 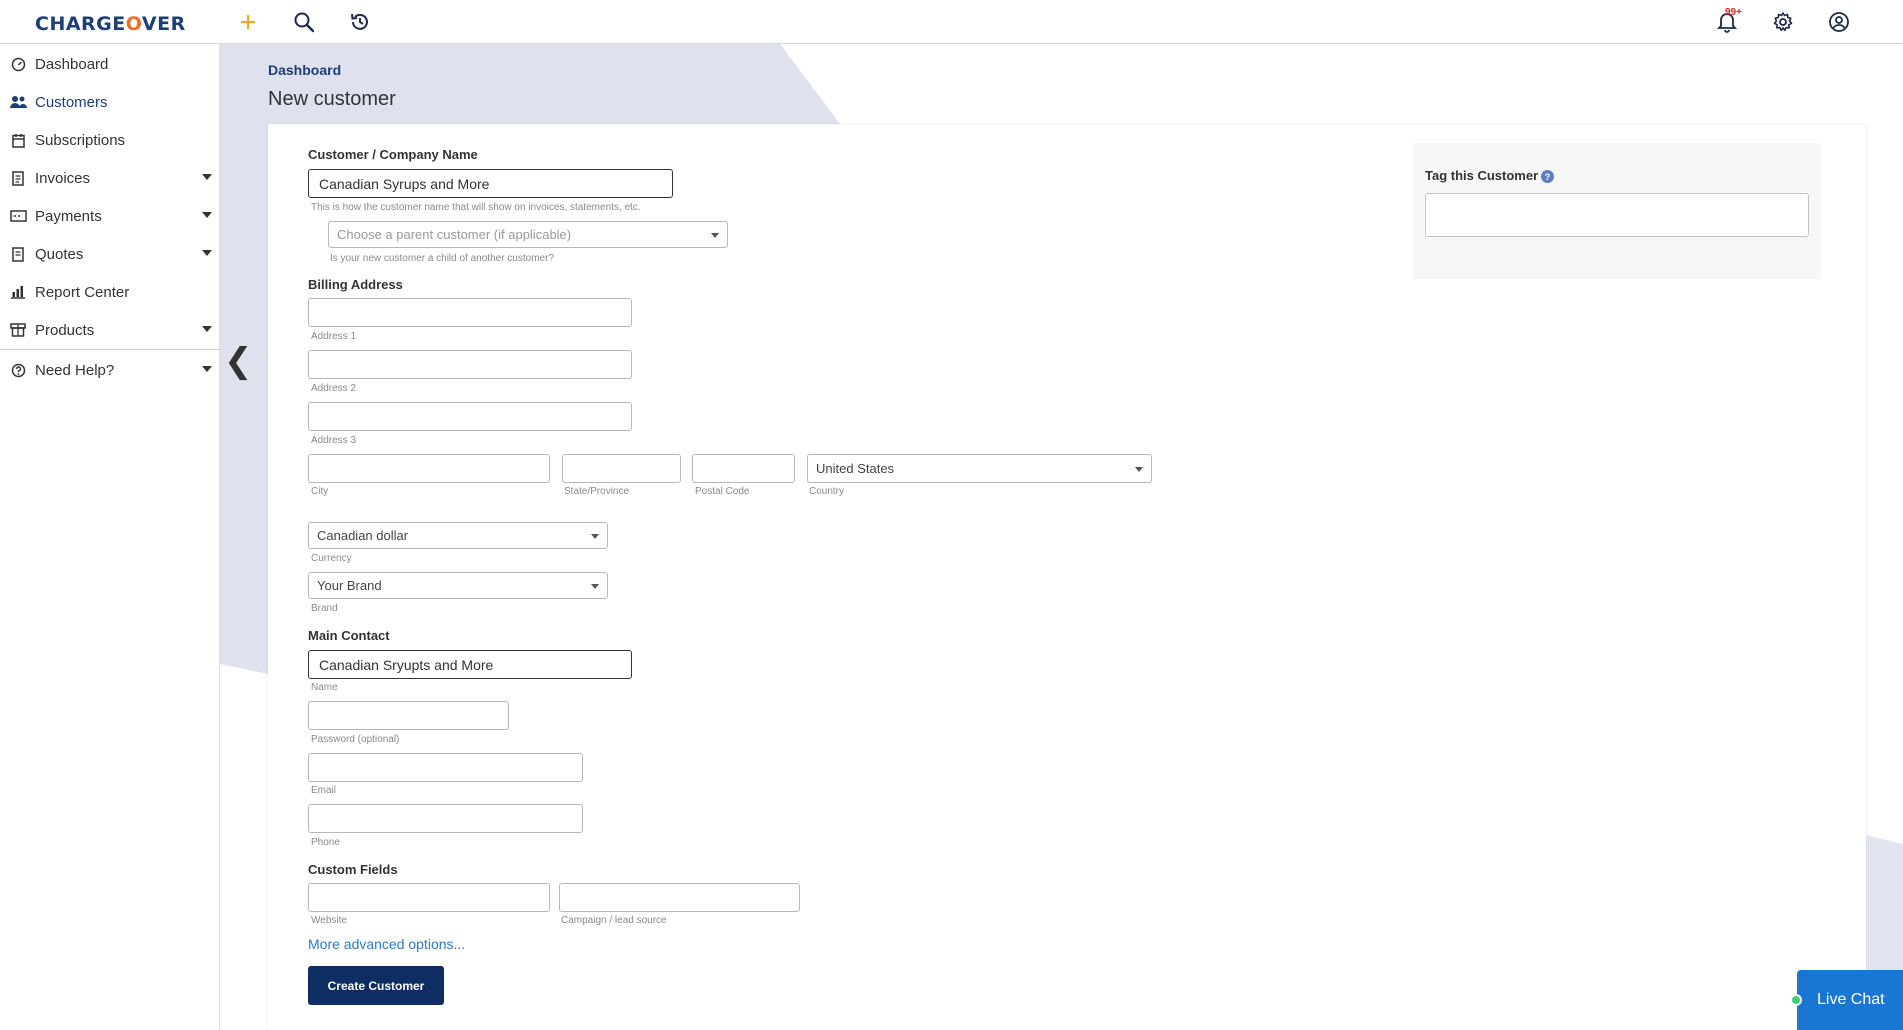 I want to click on campaign-lead-source-input, so click(x=679, y=897).